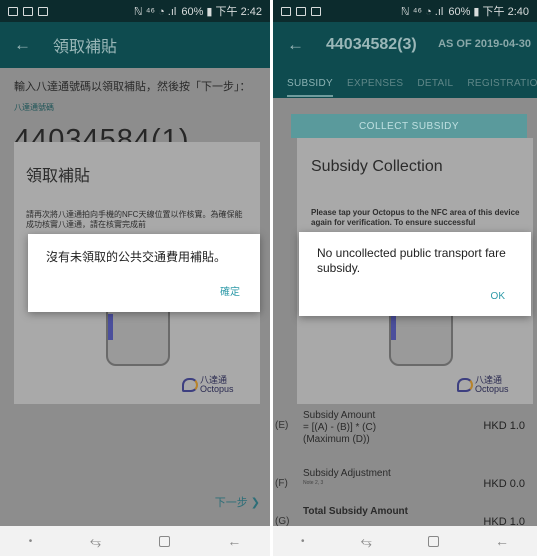  What do you see at coordinates (221, 12) in the screenshot?
I see `battery-time: 60% ▮ 下午 2:42` at bounding box center [221, 12].